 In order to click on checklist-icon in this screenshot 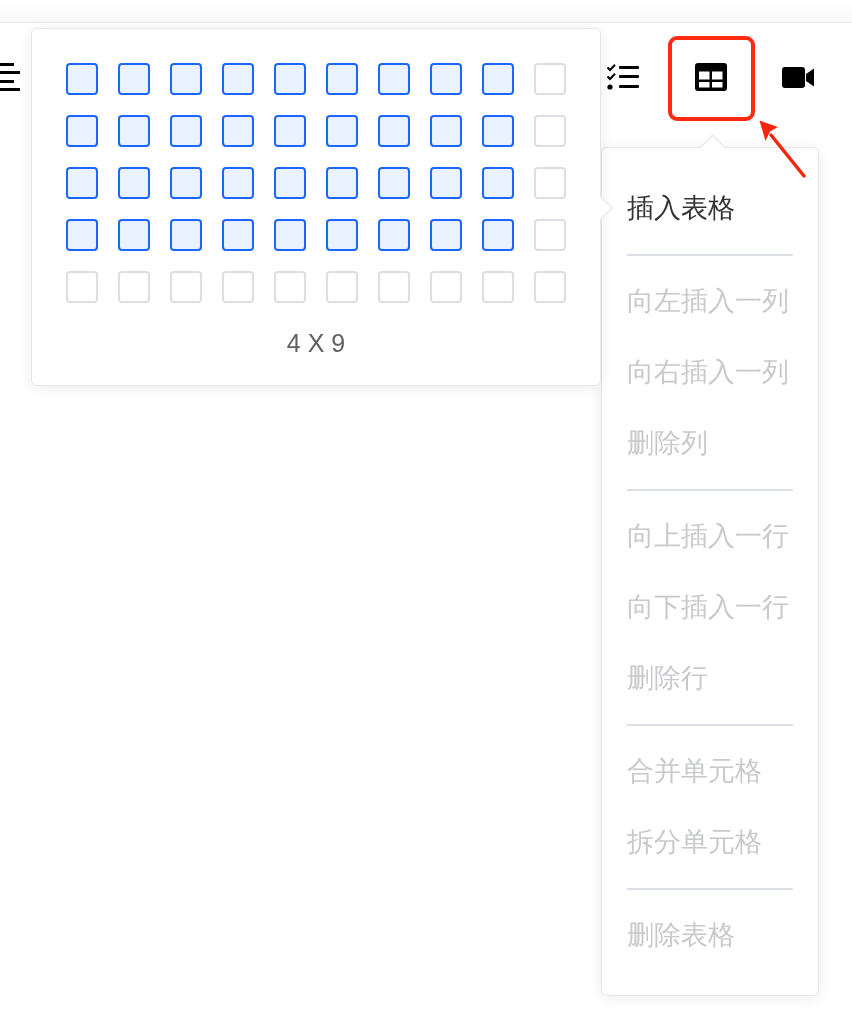, I will do `click(623, 77)`.